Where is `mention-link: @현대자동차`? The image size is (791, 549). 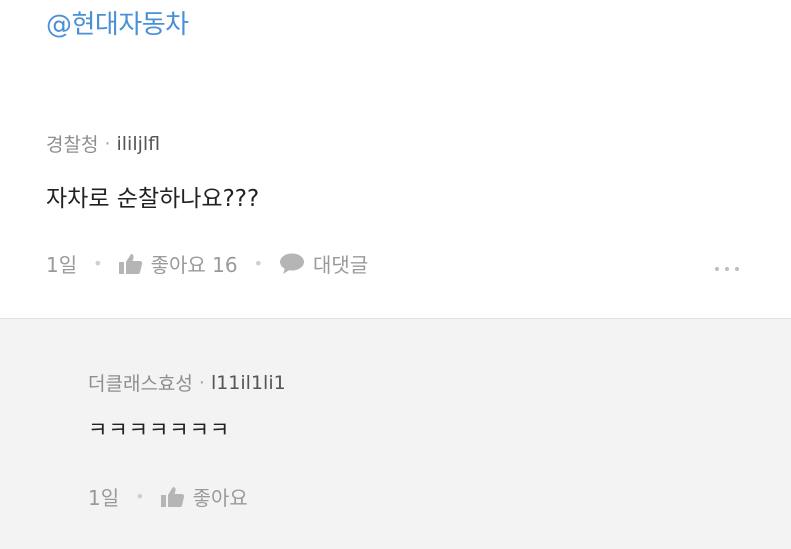 mention-link: @현대자동차 is located at coordinates (117, 22).